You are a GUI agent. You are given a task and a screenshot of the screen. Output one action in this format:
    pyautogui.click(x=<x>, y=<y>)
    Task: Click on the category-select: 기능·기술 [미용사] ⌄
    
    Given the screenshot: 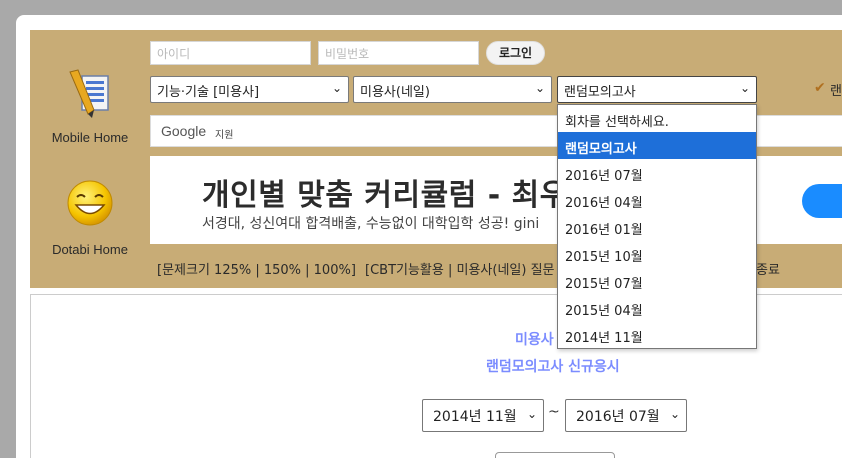 What is the action you would take?
    pyautogui.click(x=249, y=89)
    